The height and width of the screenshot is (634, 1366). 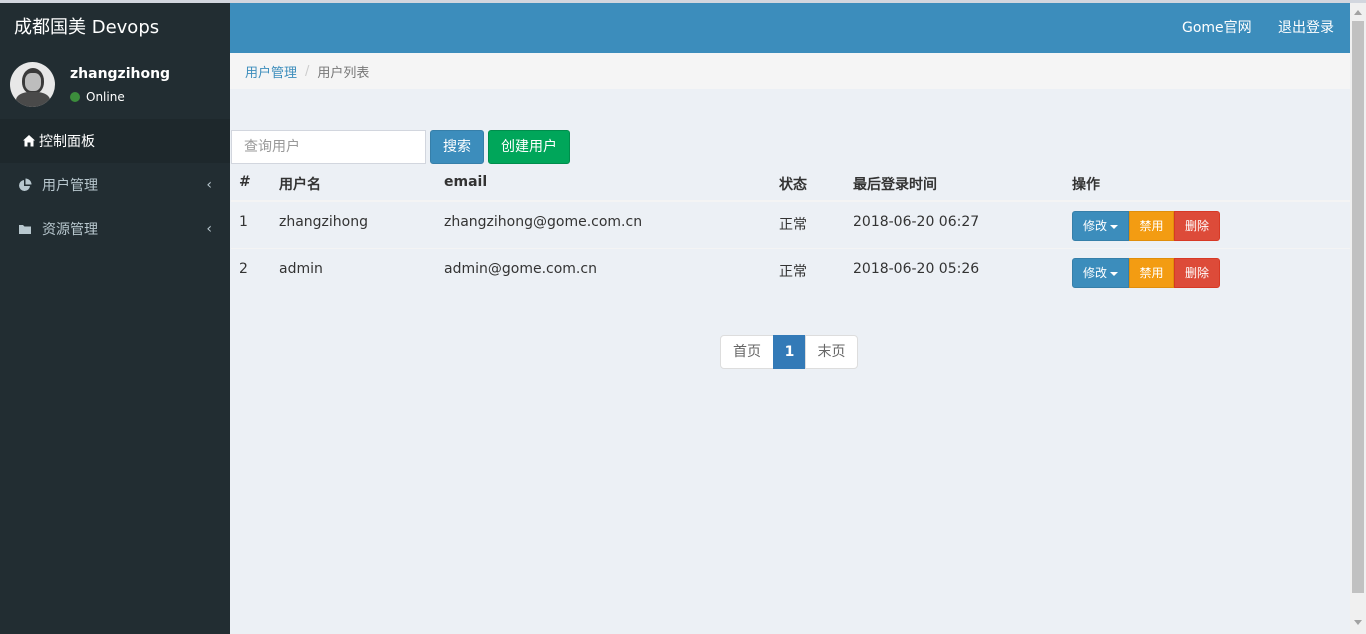 I want to click on user-status: Online, so click(x=97, y=97).